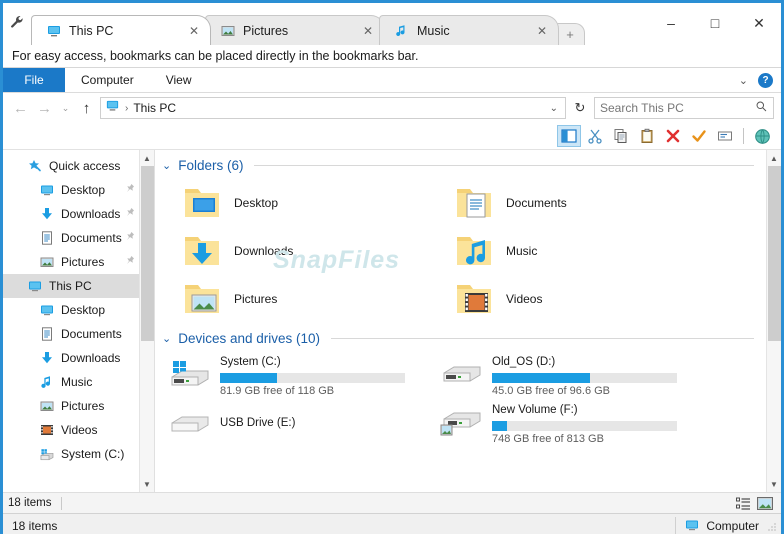 The height and width of the screenshot is (534, 784). What do you see at coordinates (462, 422) in the screenshot?
I see `drive-photo-icon` at bounding box center [462, 422].